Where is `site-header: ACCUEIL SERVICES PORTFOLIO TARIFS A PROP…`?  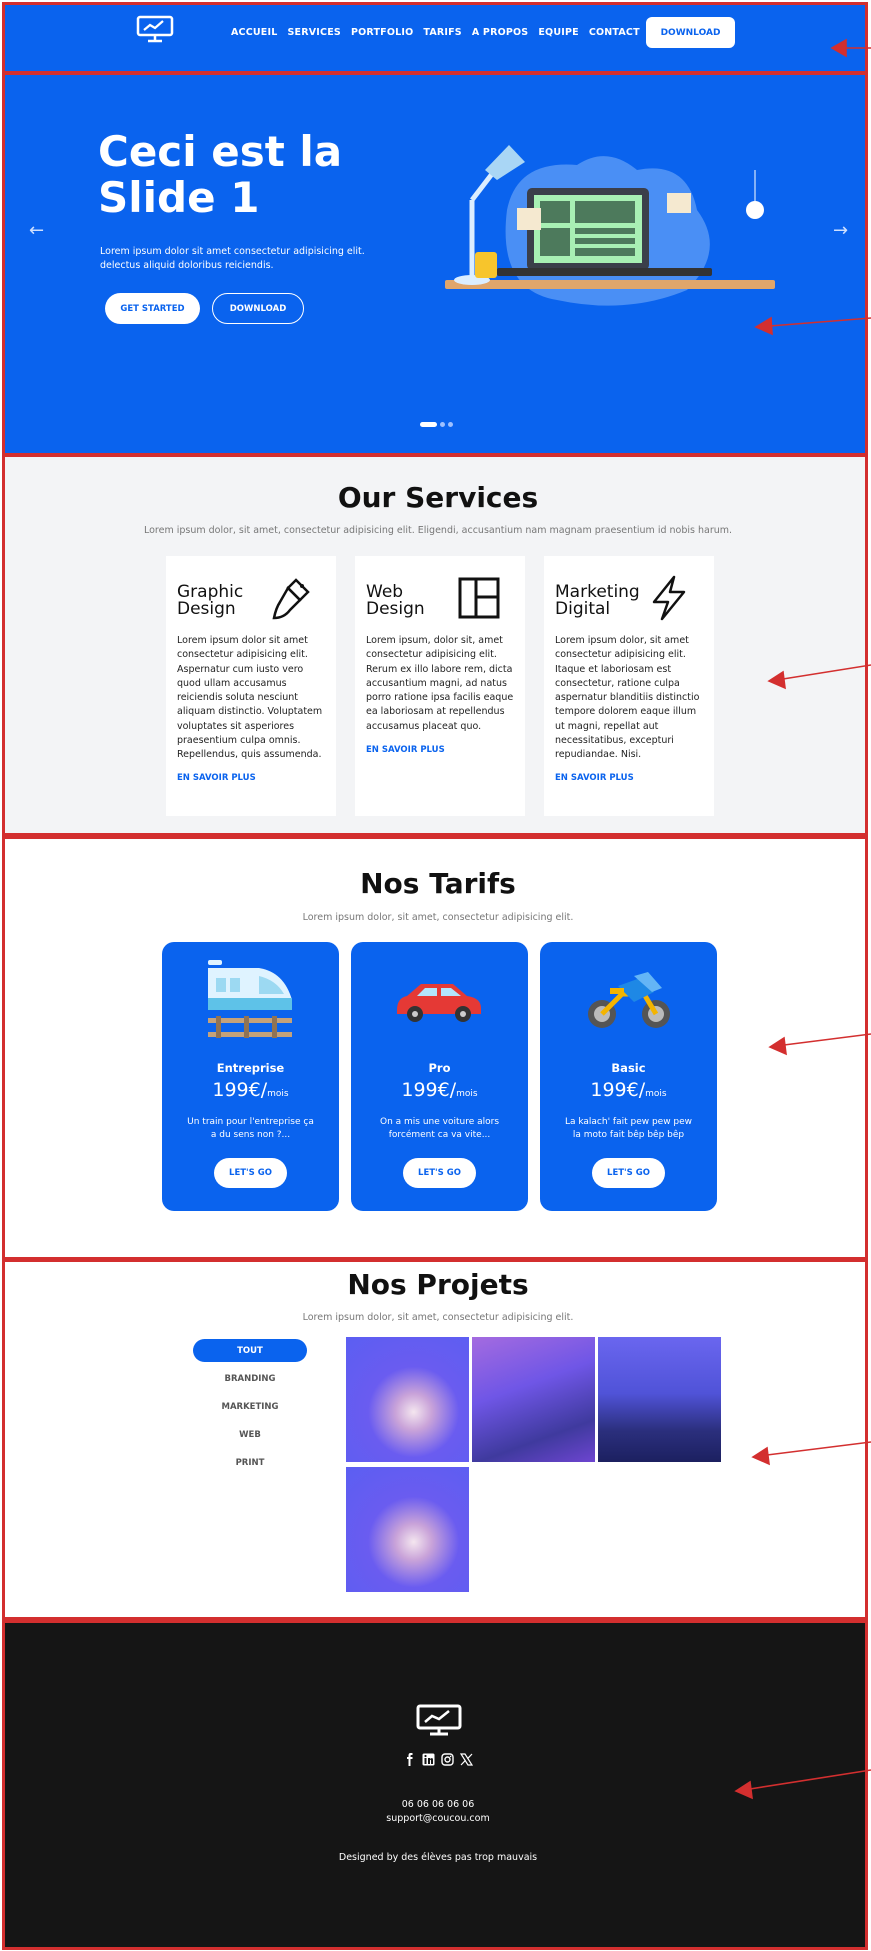
site-header: ACCUEIL SERVICES PORTFOLIO TARIFS A PROP… is located at coordinates (435, 38).